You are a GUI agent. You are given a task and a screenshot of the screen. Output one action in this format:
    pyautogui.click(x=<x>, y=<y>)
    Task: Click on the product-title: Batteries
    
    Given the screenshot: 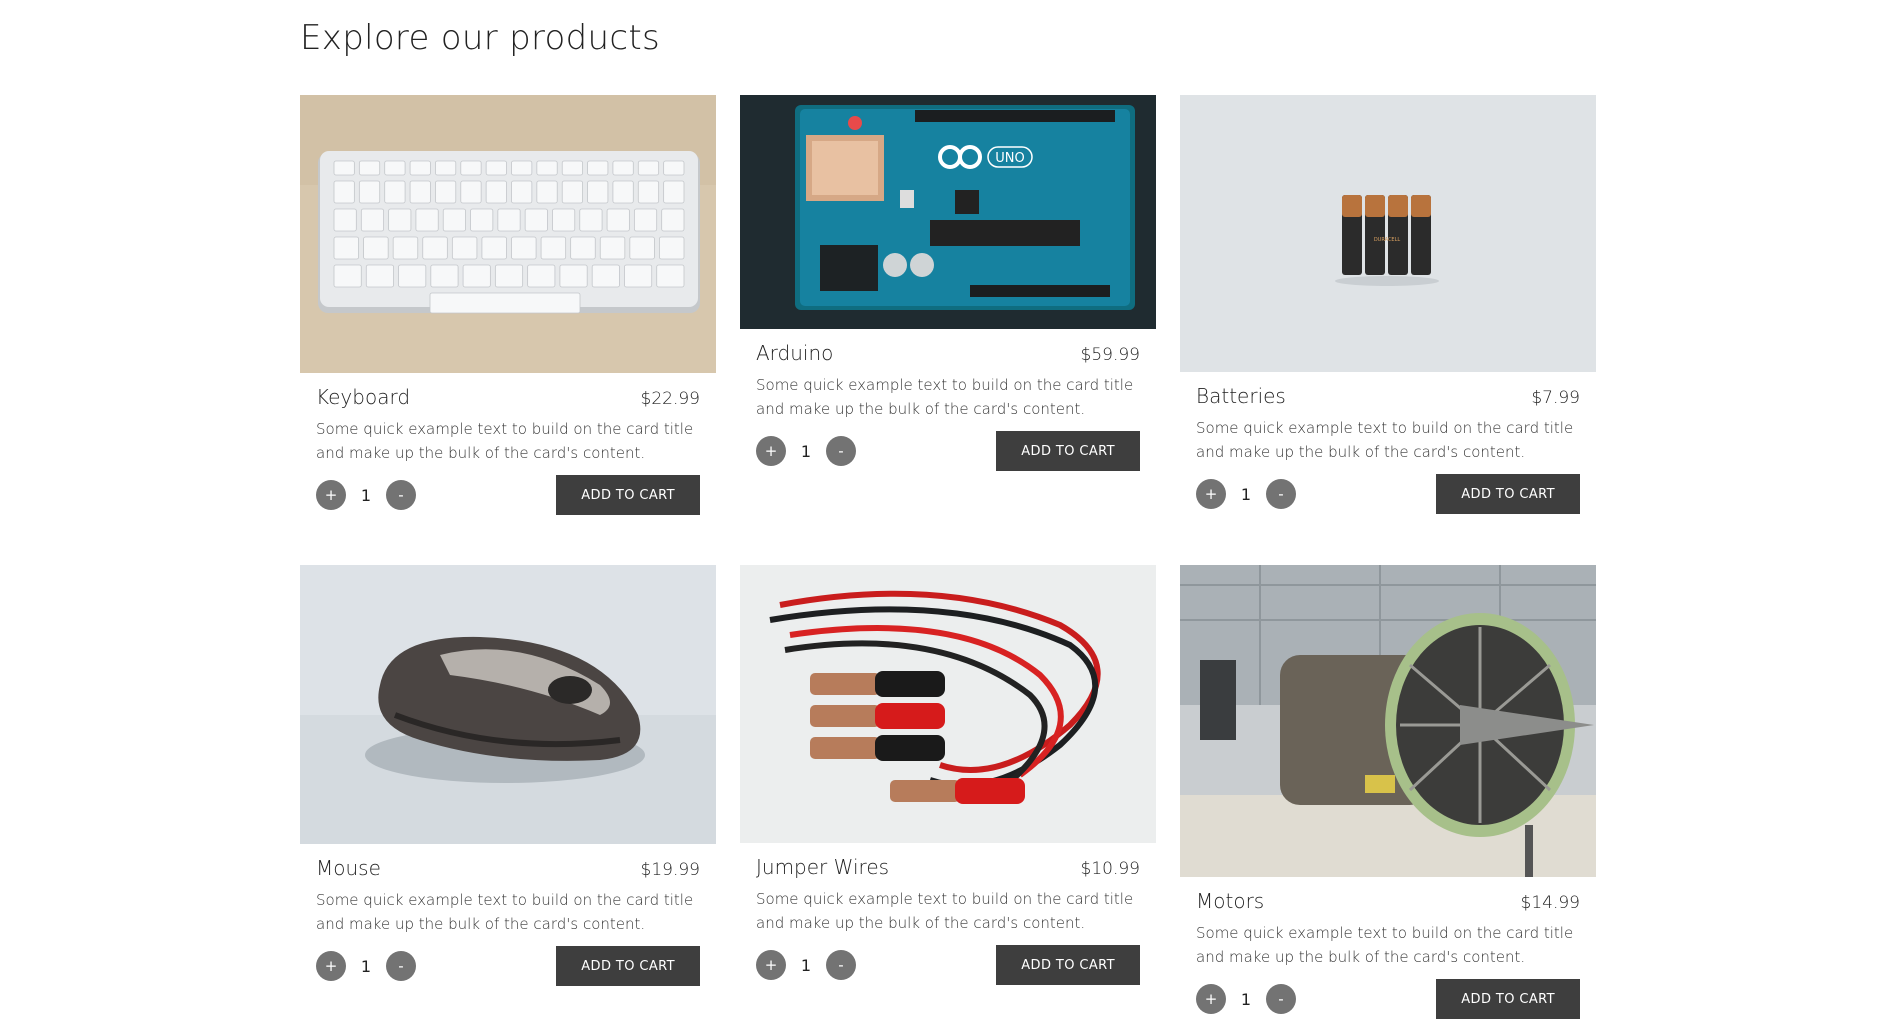 What is the action you would take?
    pyautogui.click(x=1241, y=396)
    